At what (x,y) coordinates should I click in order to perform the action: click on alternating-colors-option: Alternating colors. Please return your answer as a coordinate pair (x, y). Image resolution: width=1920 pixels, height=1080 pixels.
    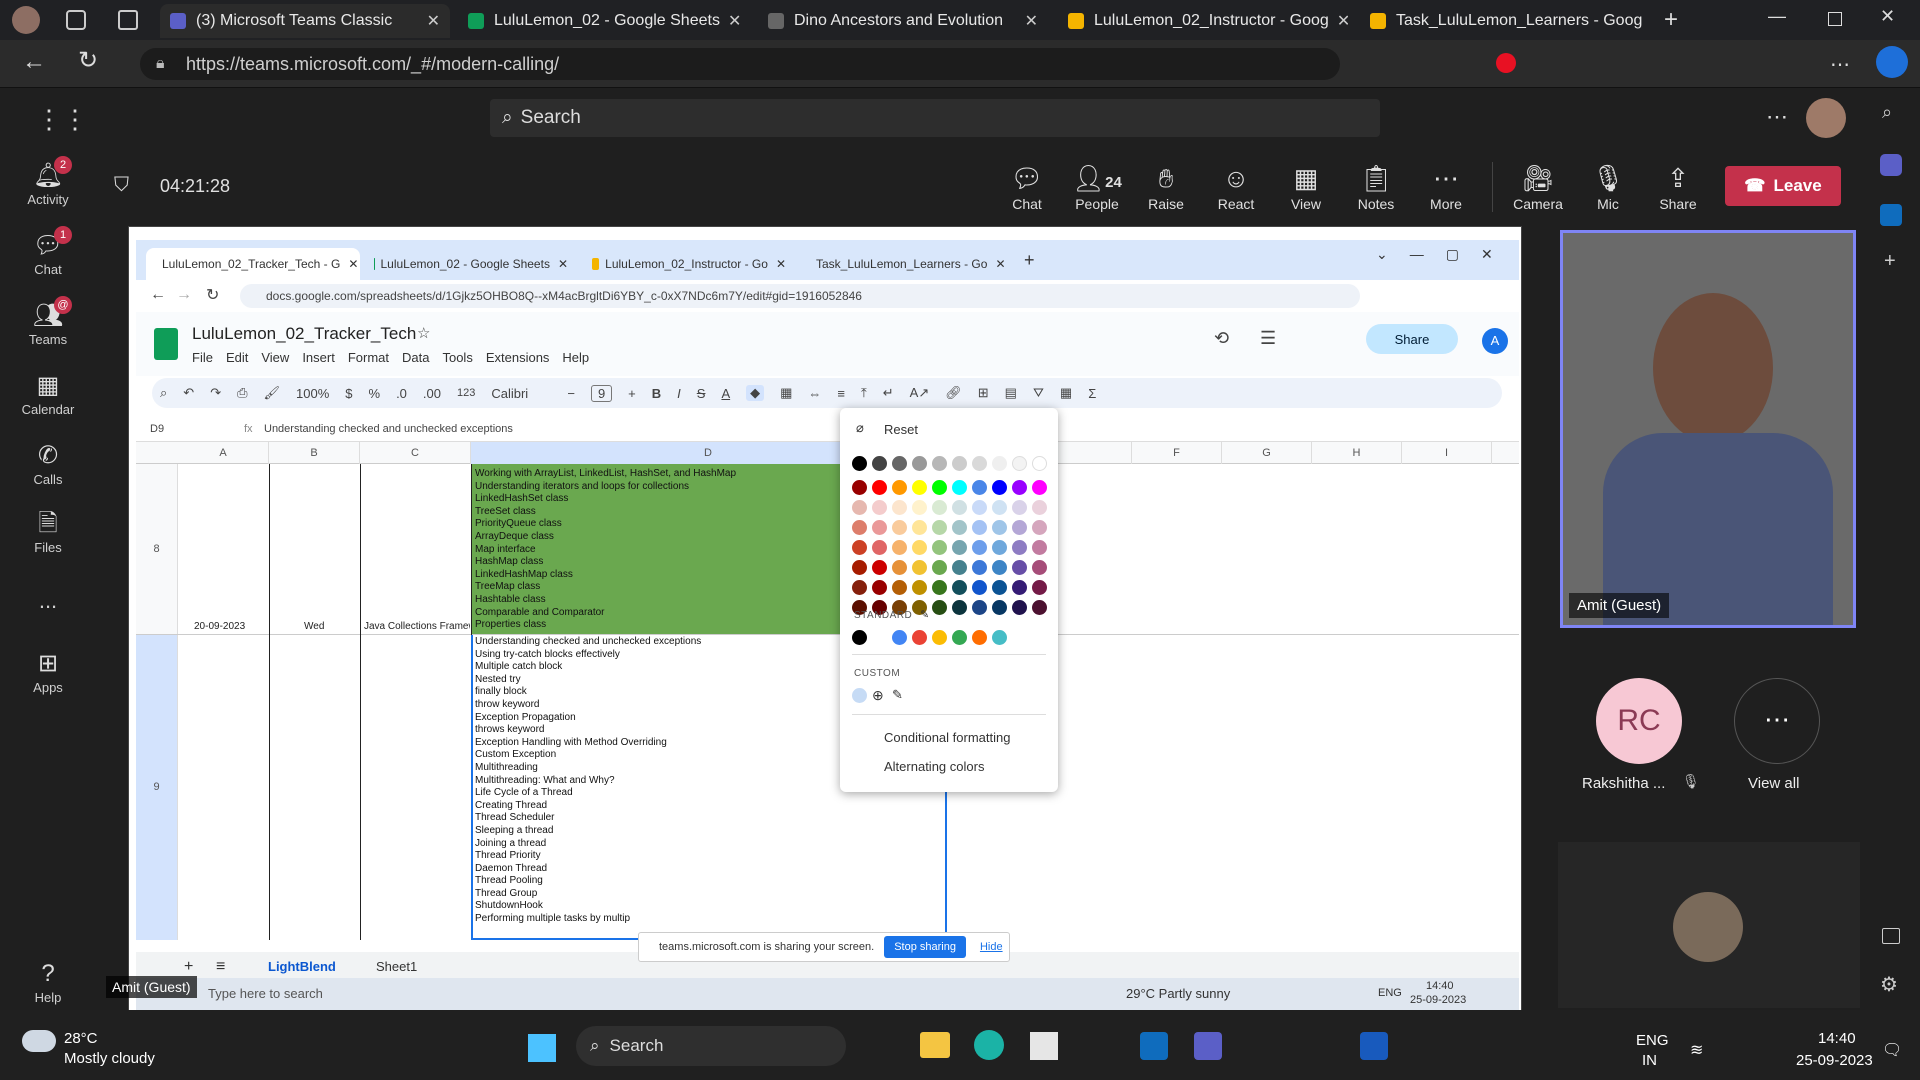
    Looking at the image, I should click on (934, 766).